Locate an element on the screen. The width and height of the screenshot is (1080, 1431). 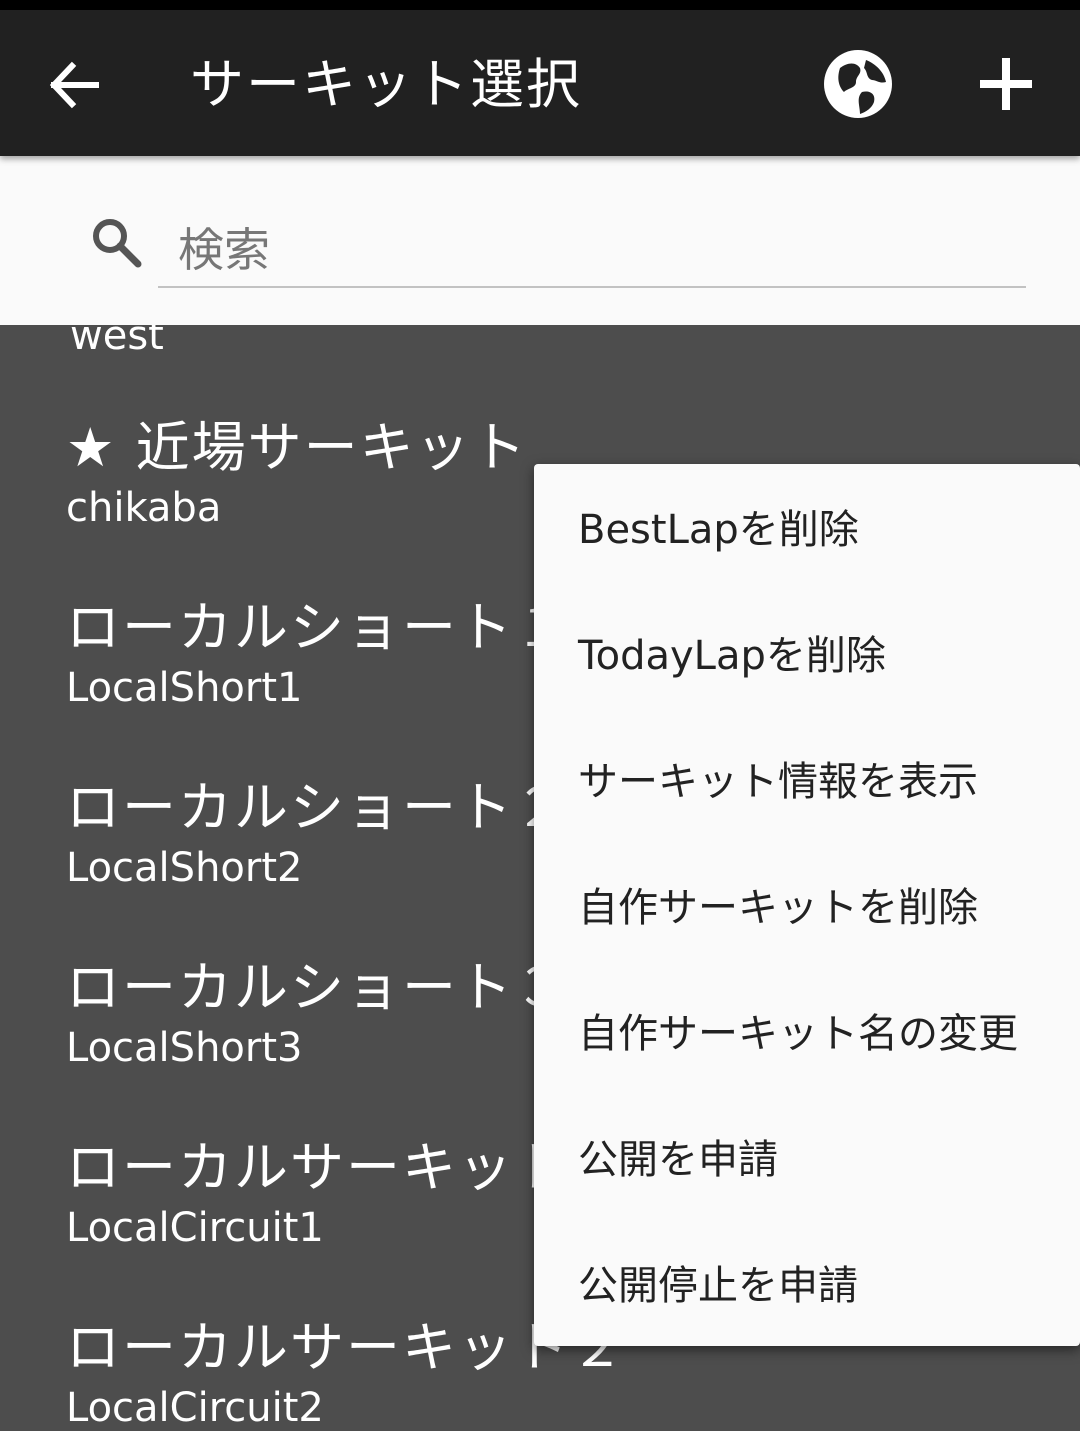
list-item-name: ローカルサーキット is located at coordinates (318, 1167).